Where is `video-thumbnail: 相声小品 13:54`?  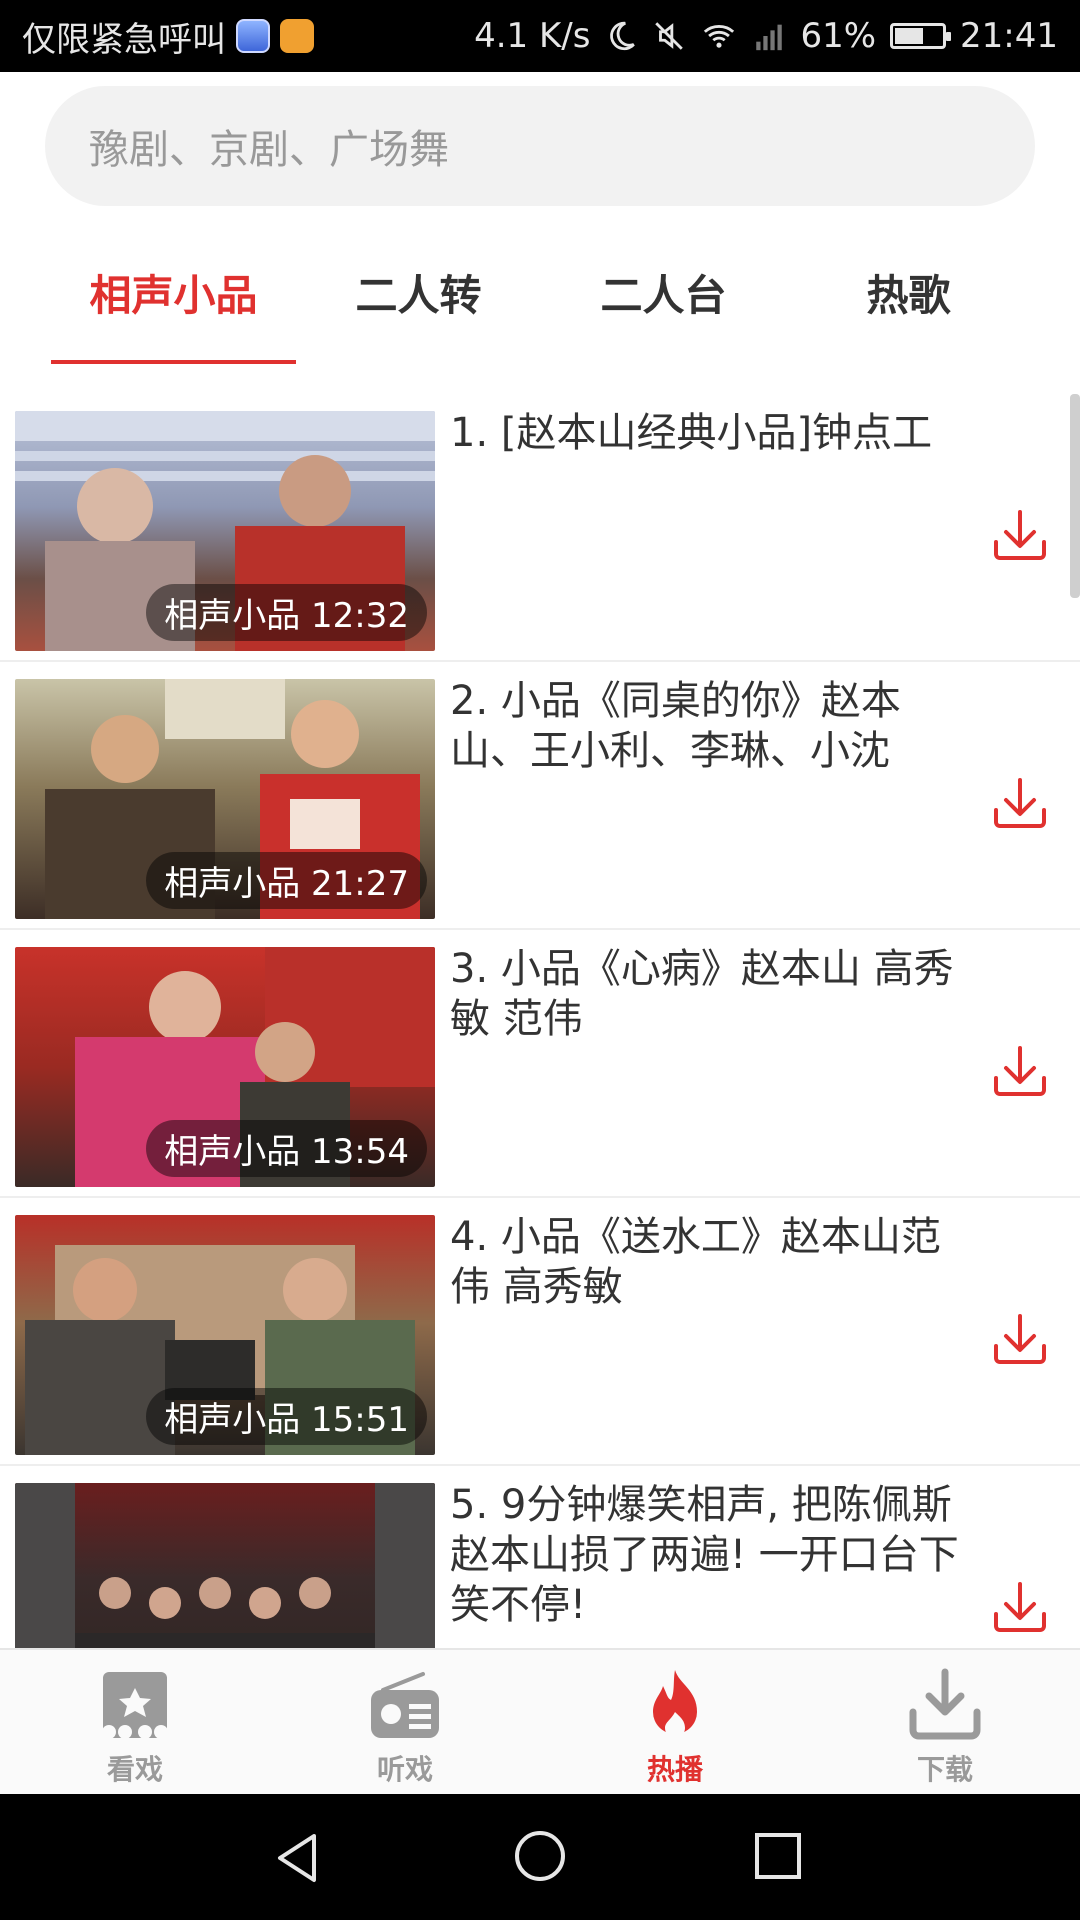
video-thumbnail: 相声小品 13:54 is located at coordinates (225, 1067).